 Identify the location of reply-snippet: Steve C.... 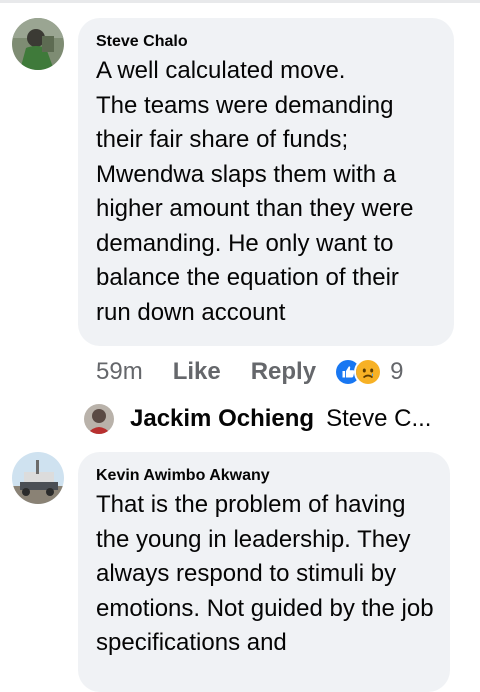
(378, 419).